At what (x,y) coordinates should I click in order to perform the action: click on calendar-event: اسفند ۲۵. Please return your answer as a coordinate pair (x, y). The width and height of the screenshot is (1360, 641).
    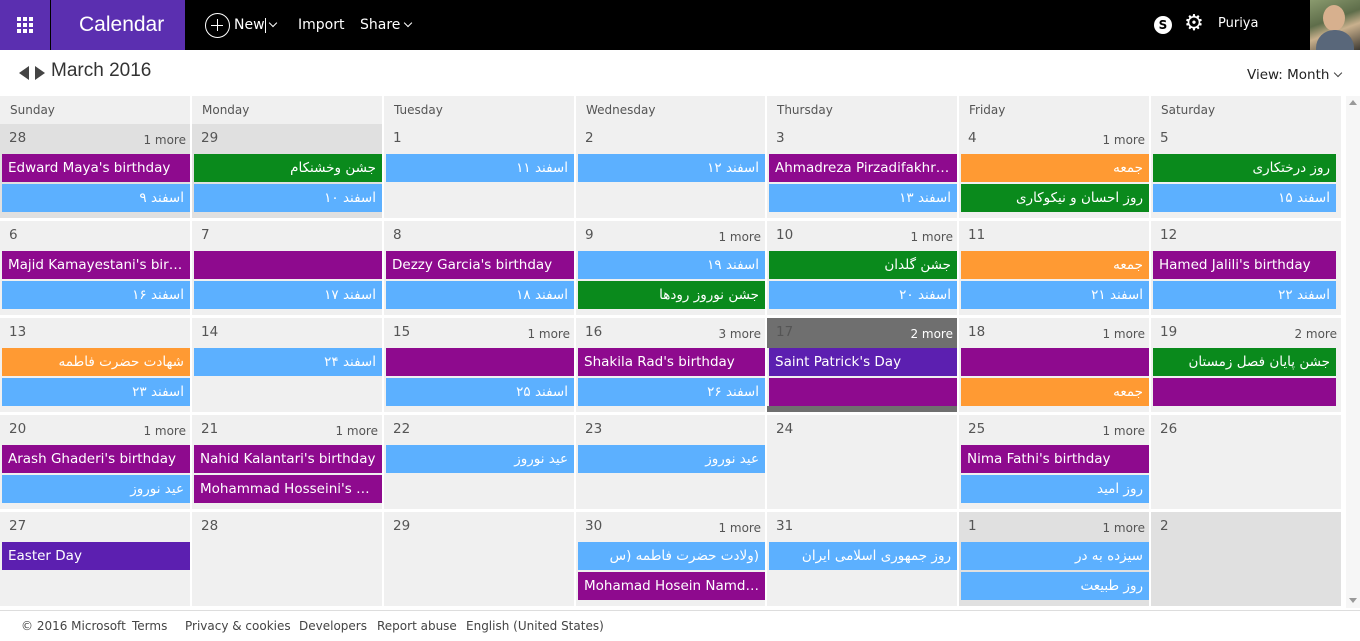
    Looking at the image, I should click on (480, 392).